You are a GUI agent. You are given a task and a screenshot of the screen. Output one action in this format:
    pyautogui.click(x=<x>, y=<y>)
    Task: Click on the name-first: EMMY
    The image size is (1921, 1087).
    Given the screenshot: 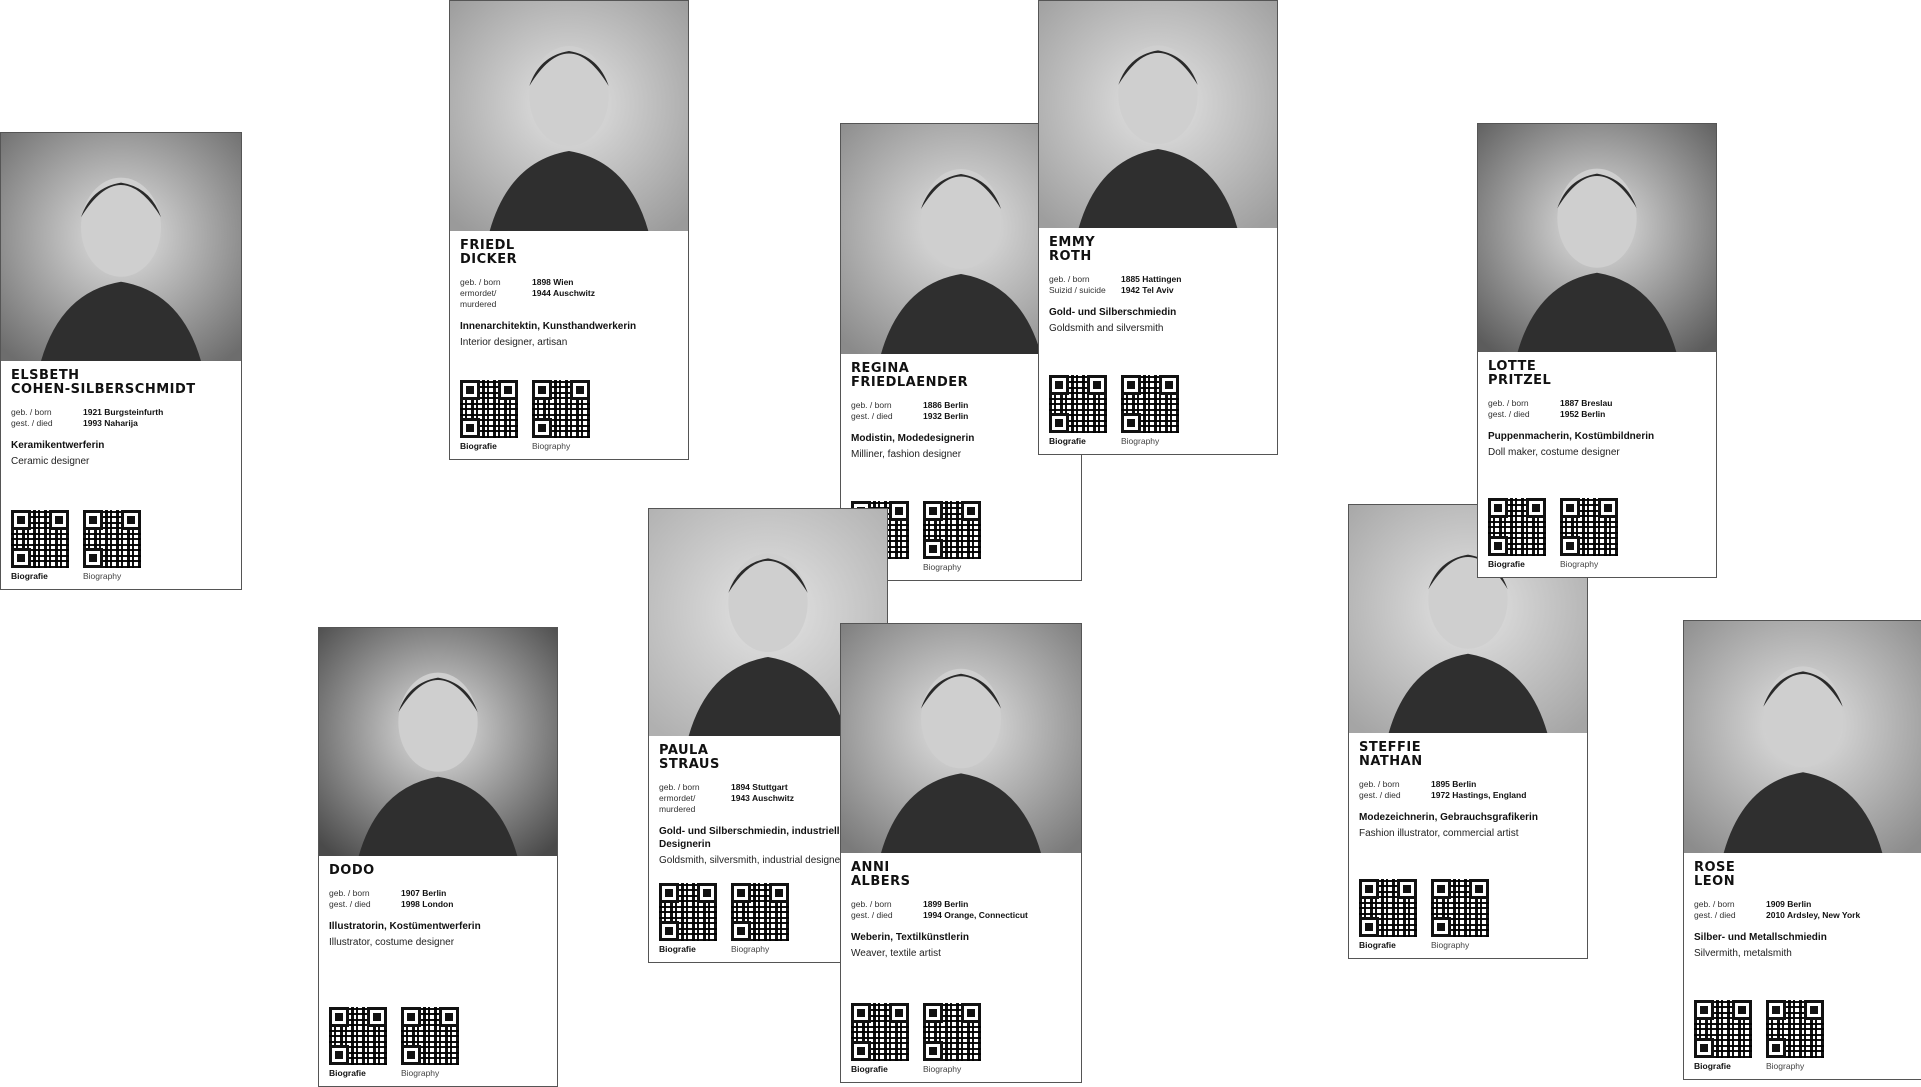 What is the action you would take?
    pyautogui.click(x=1072, y=242)
    